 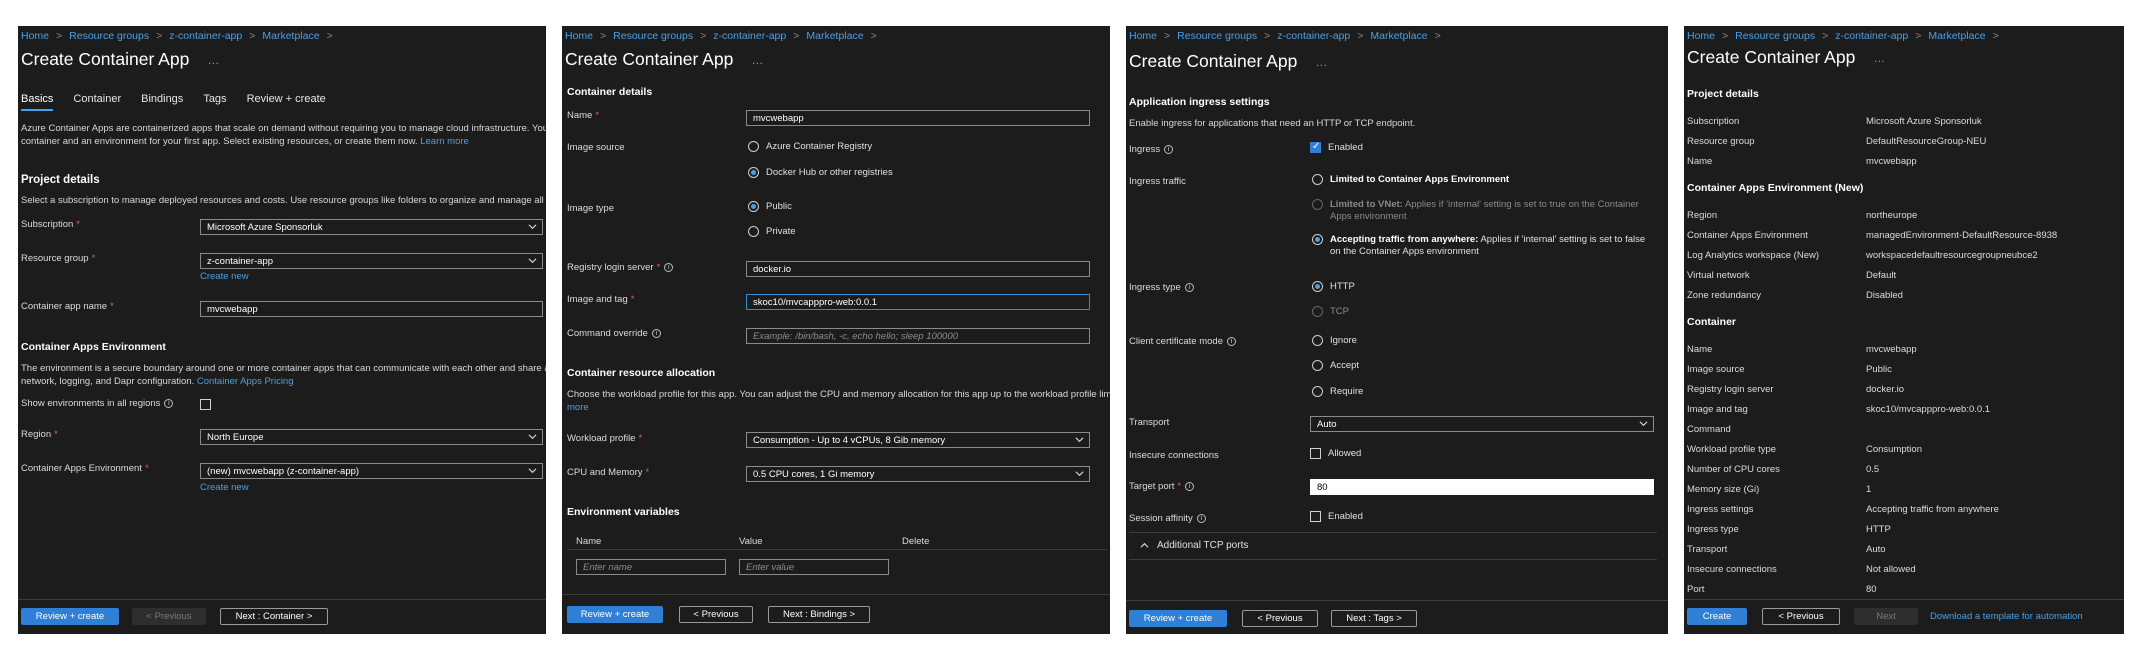 What do you see at coordinates (1717, 616) in the screenshot?
I see `create-button: Create` at bounding box center [1717, 616].